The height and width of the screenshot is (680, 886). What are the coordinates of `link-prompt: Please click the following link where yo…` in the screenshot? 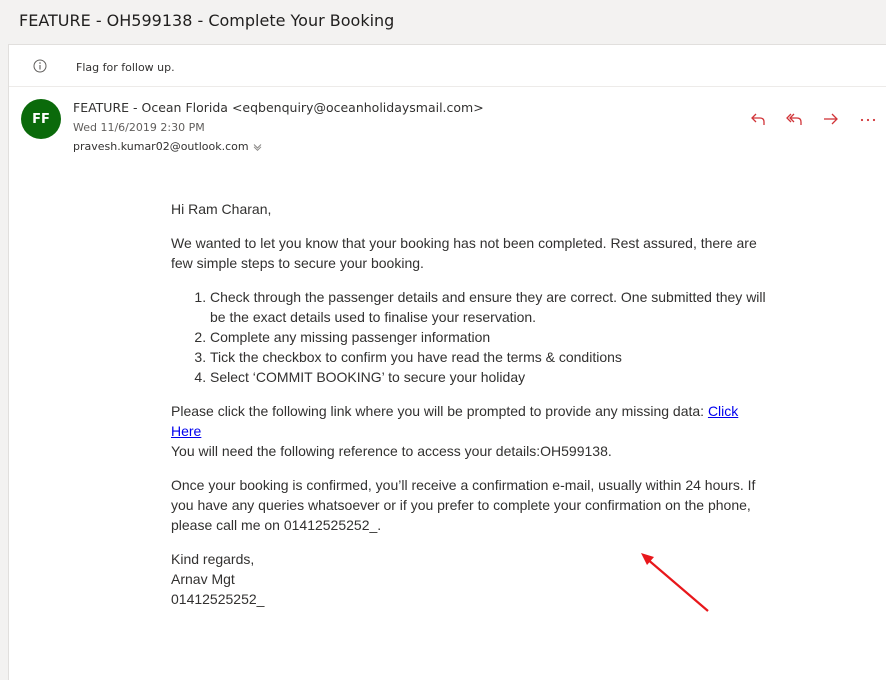 It's located at (439, 411).